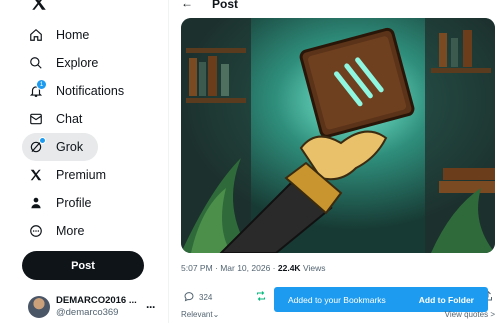 Image resolution: width=500 pixels, height=323 pixels. I want to click on post-timestamp-views: 5:07 PM · Mar 10, 2026 · 22.4K Views, so click(253, 268).